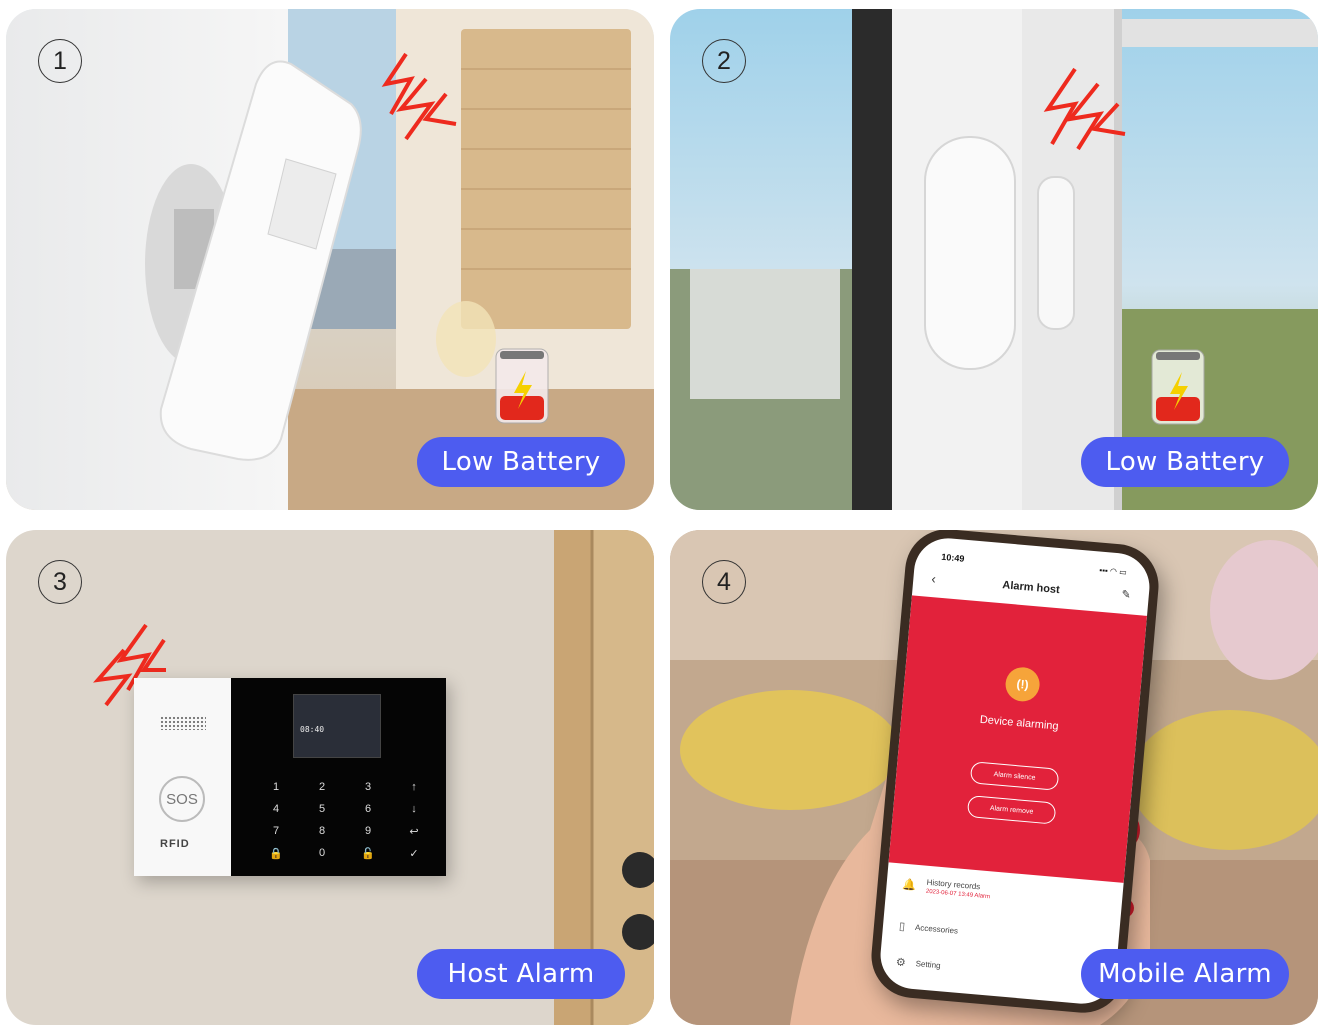  What do you see at coordinates (368, 831) in the screenshot?
I see `key: 9` at bounding box center [368, 831].